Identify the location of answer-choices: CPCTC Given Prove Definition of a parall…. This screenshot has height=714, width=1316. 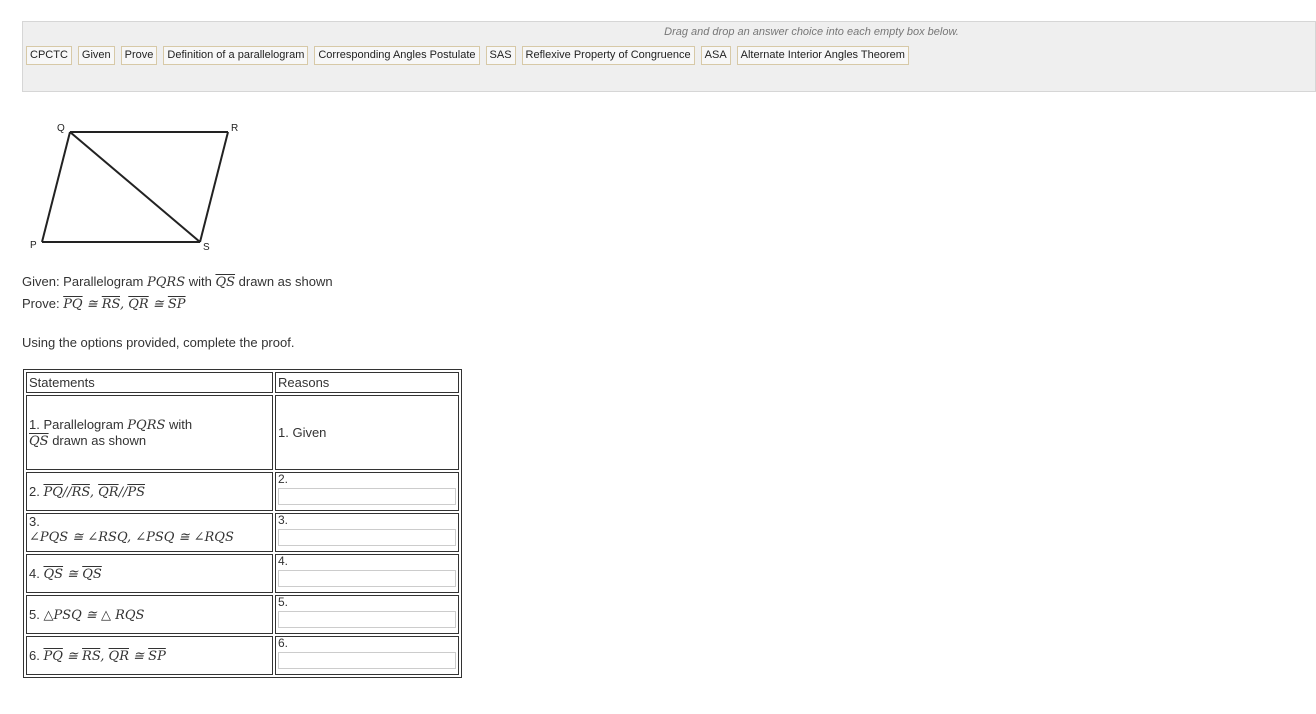
(467, 55).